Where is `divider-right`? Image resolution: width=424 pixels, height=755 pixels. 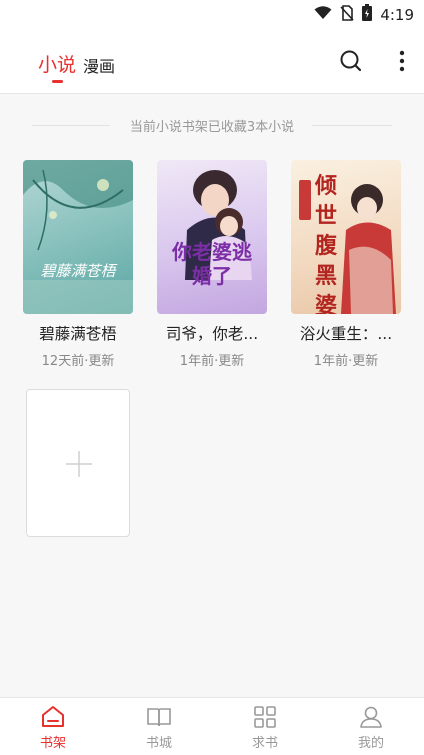 divider-right is located at coordinates (352, 125).